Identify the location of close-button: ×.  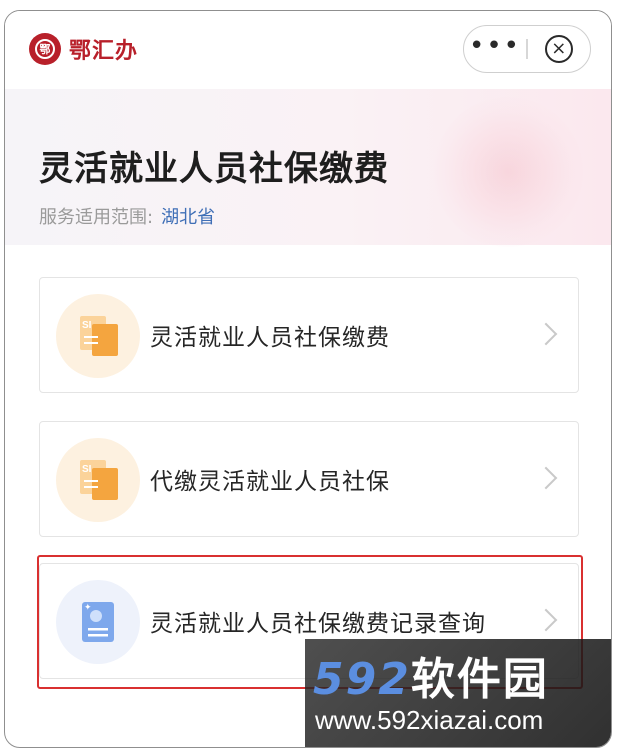
(559, 49).